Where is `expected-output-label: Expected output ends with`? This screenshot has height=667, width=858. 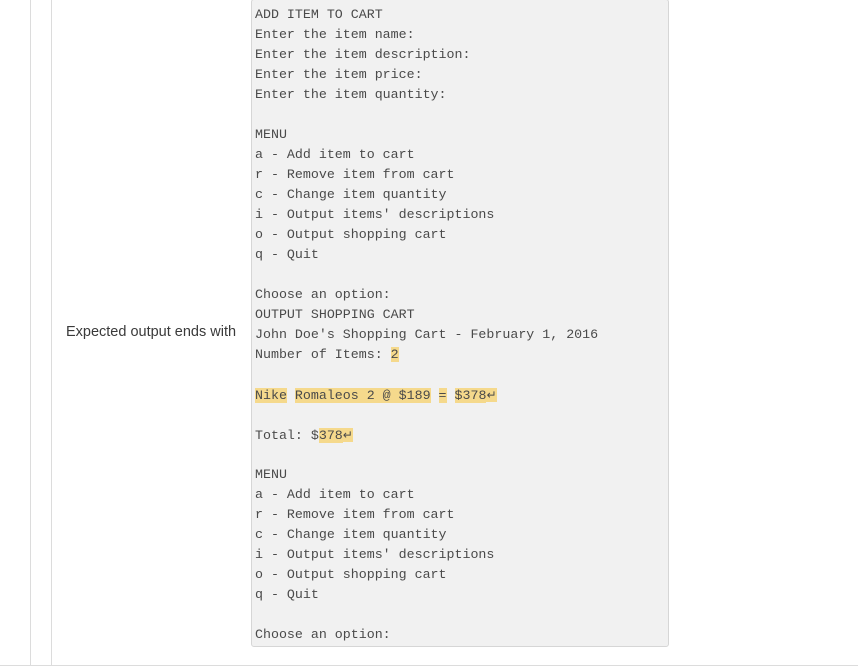 expected-output-label: Expected output ends with is located at coordinates (151, 331).